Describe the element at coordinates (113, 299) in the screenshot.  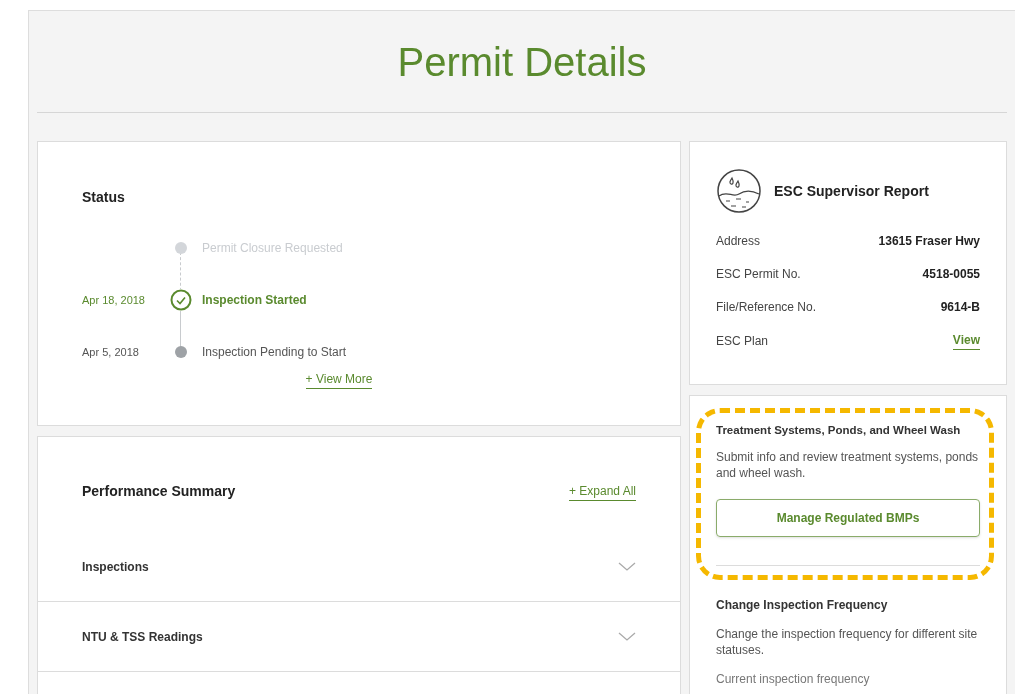
I see `status-date: Apr 18, 2018` at that location.